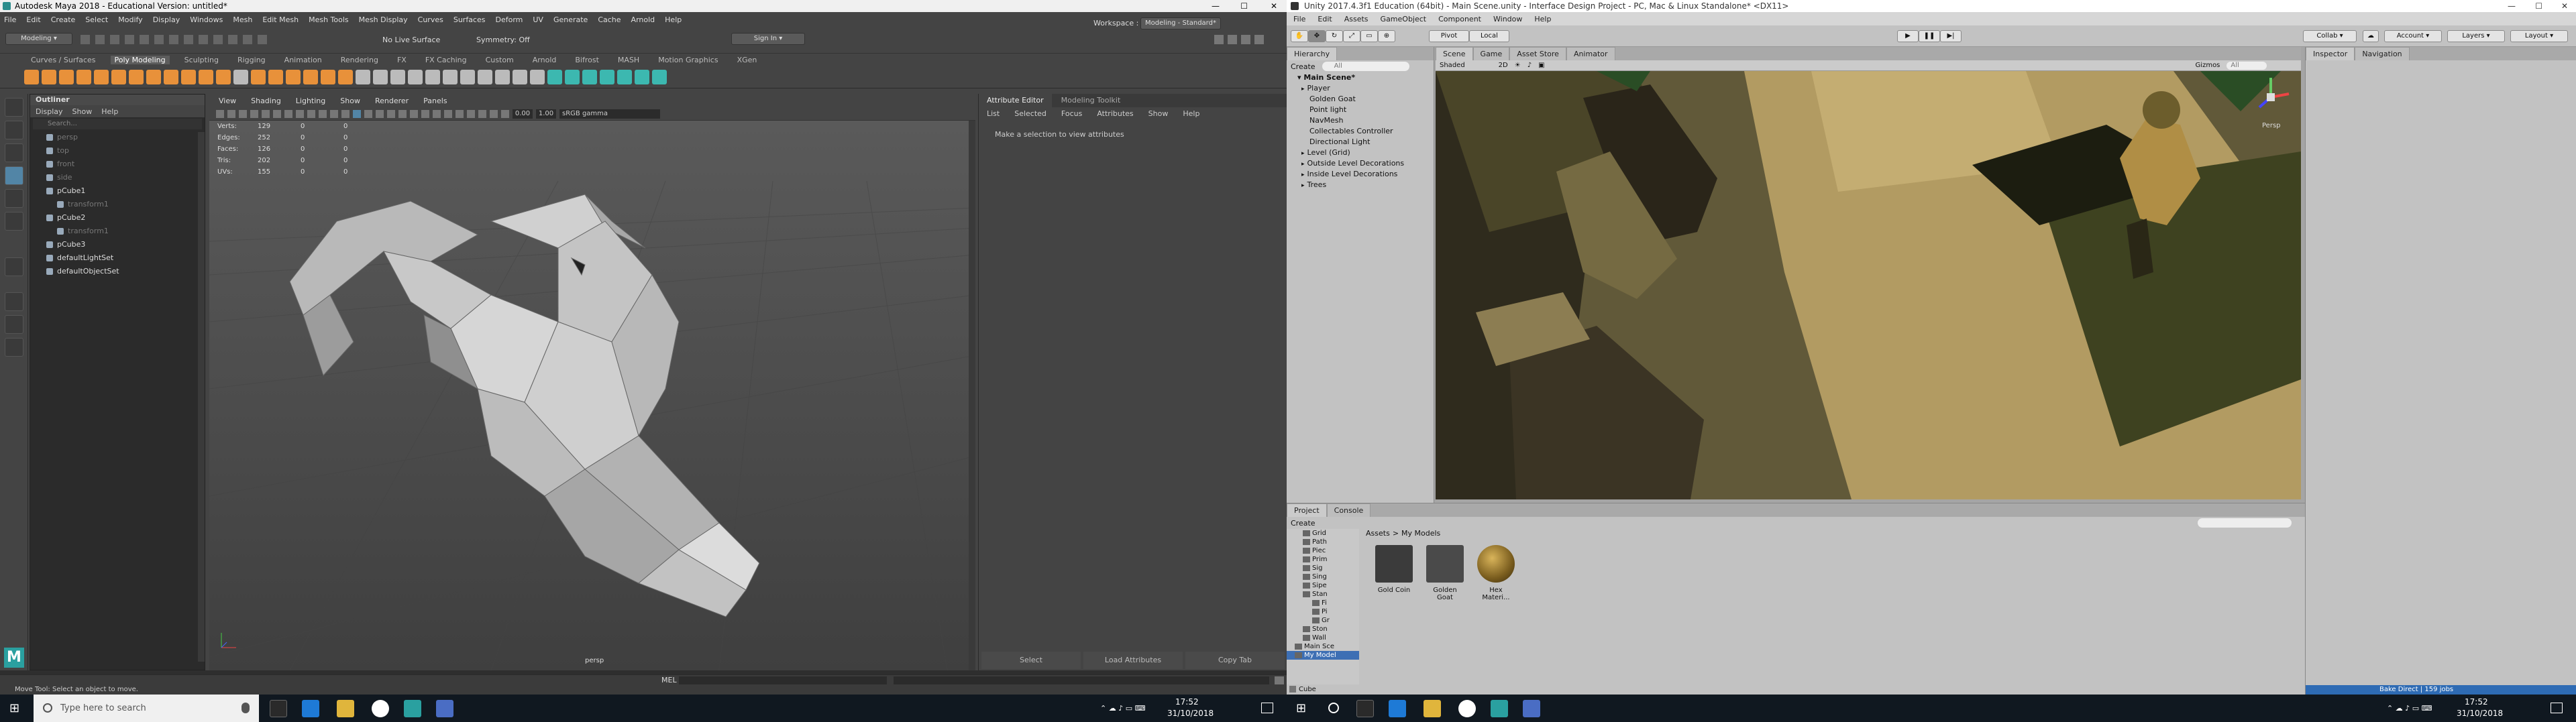 Image resolution: width=2576 pixels, height=722 pixels. I want to click on lasso-tool-icon, so click(14, 130).